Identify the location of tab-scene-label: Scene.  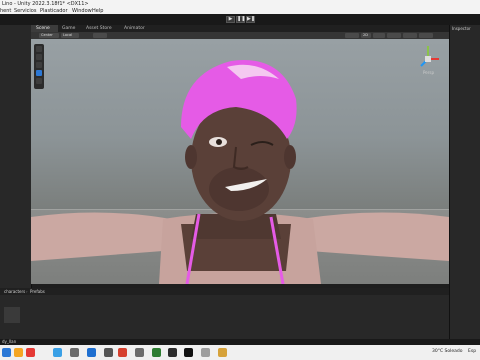
(43, 28).